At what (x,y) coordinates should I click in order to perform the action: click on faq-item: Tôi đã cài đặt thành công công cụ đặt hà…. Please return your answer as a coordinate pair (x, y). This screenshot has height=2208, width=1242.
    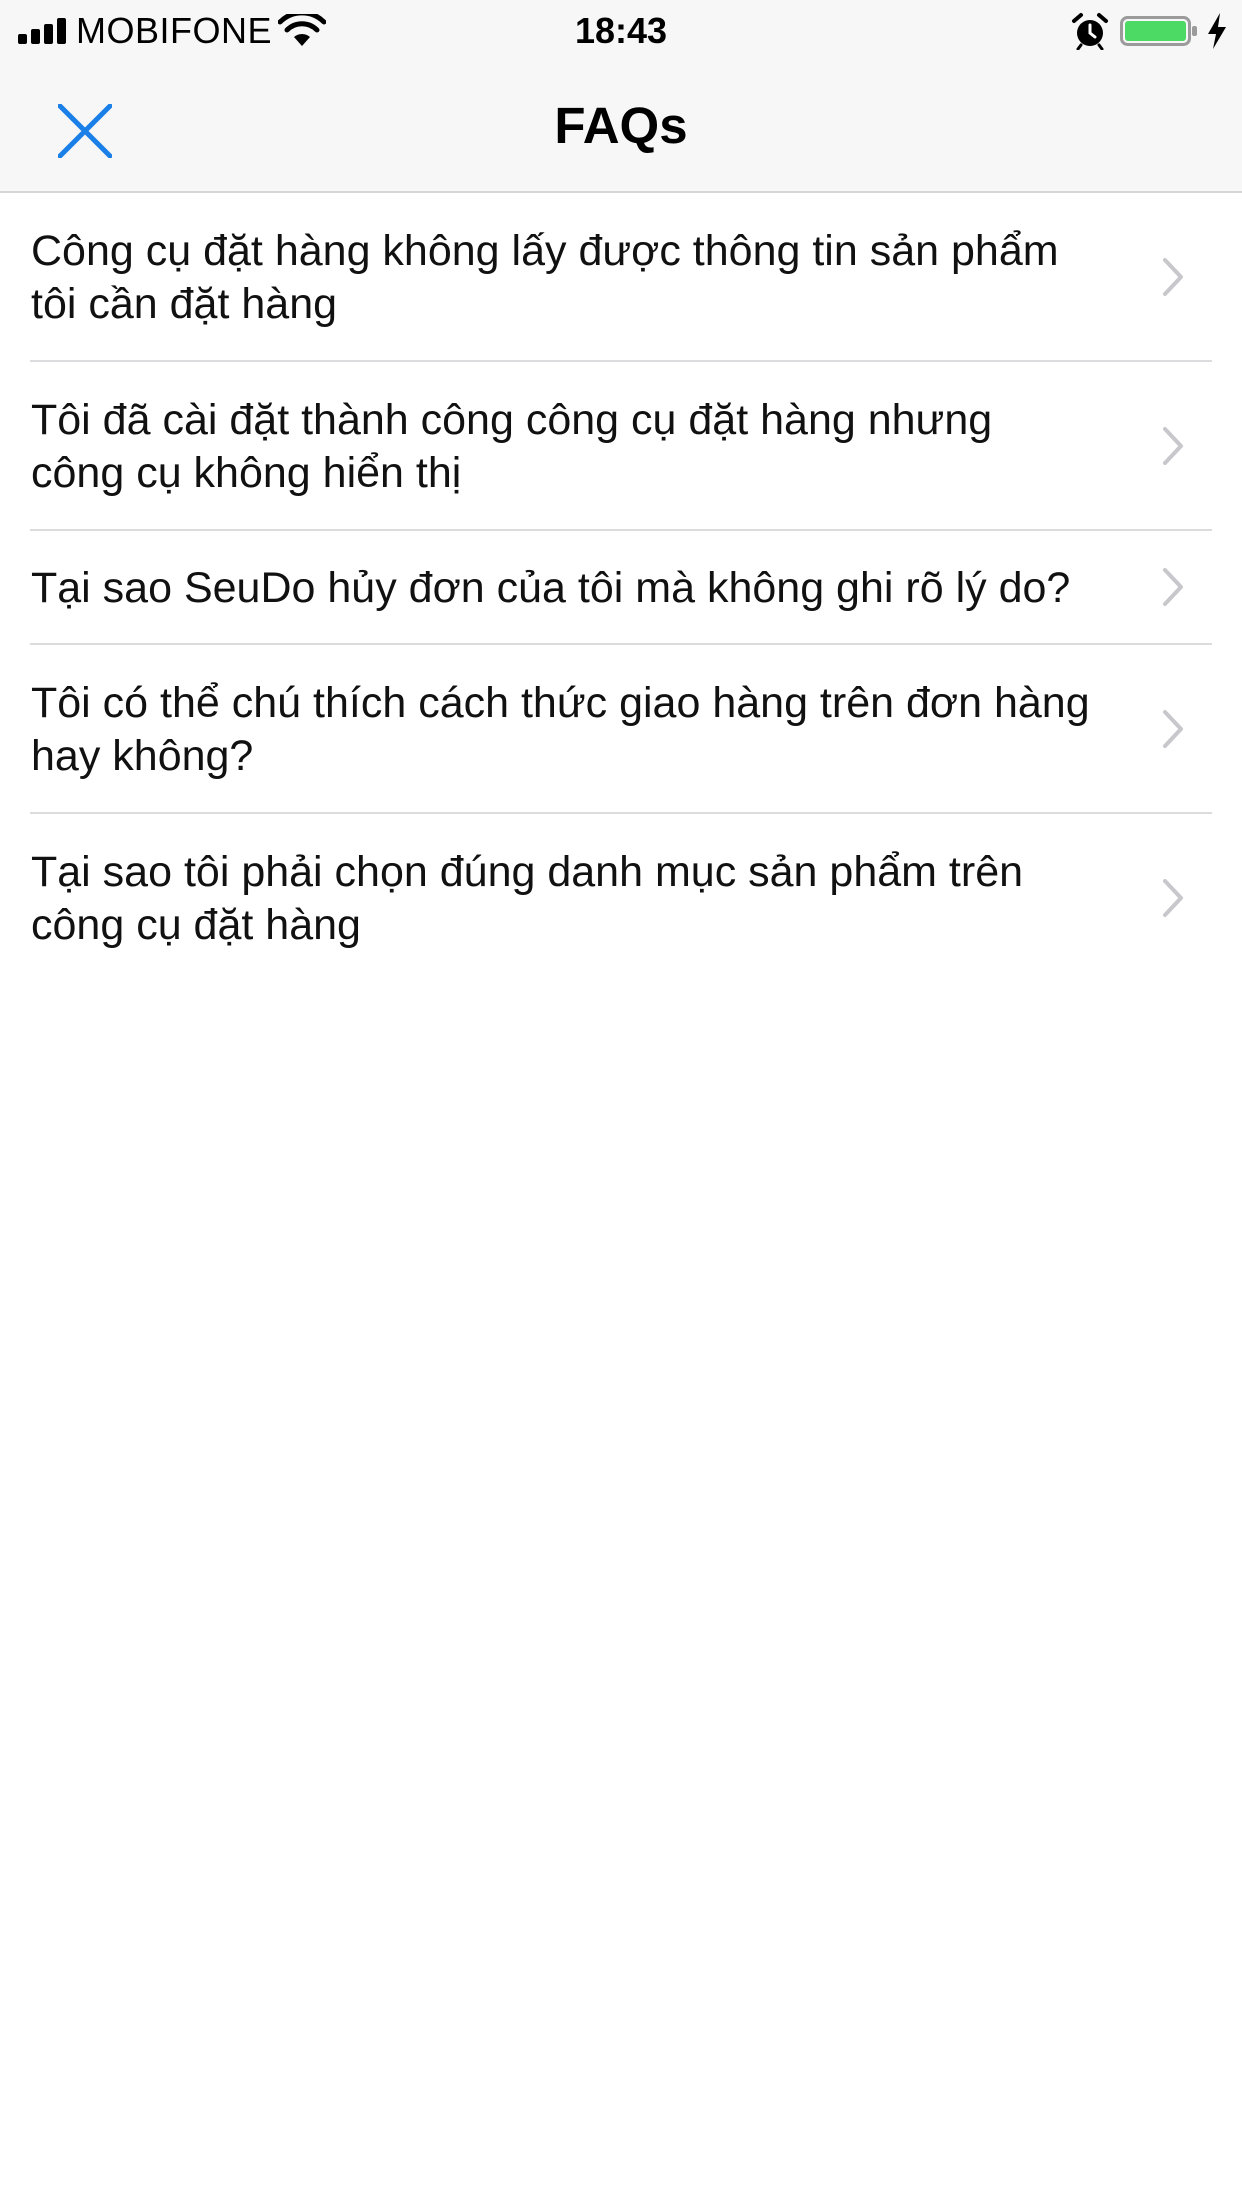
    Looking at the image, I should click on (621, 446).